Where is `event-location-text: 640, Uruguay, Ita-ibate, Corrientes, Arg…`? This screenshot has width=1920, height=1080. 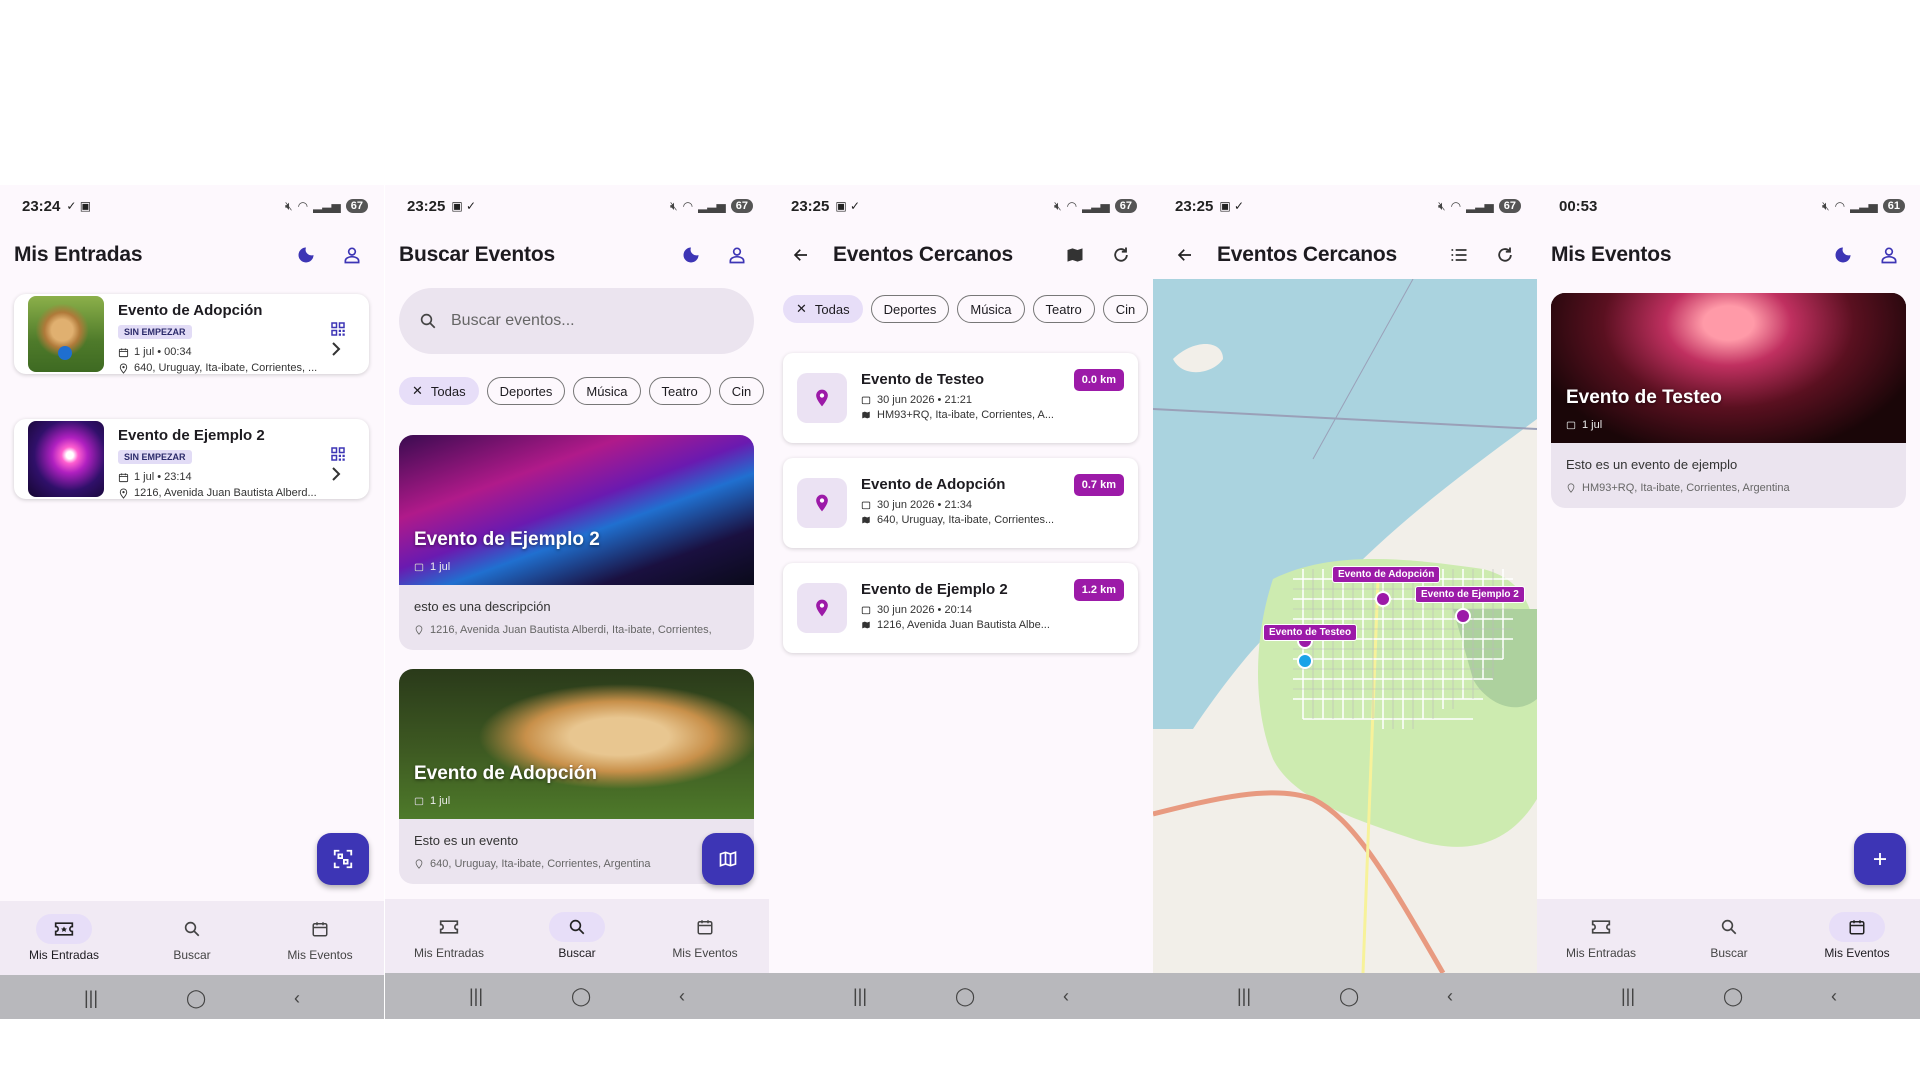 event-location-text: 640, Uruguay, Ita-ibate, Corrientes, Arg… is located at coordinates (540, 864).